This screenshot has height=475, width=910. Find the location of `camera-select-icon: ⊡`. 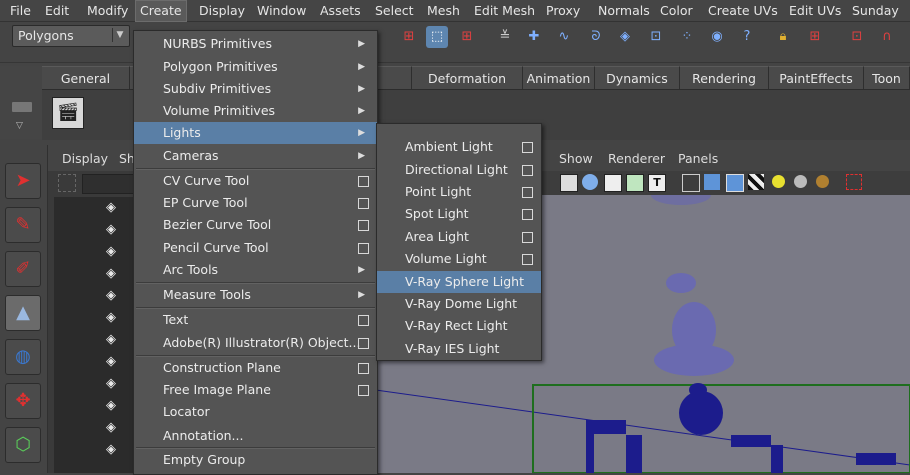

camera-select-icon: ⊡ is located at coordinates (857, 37).